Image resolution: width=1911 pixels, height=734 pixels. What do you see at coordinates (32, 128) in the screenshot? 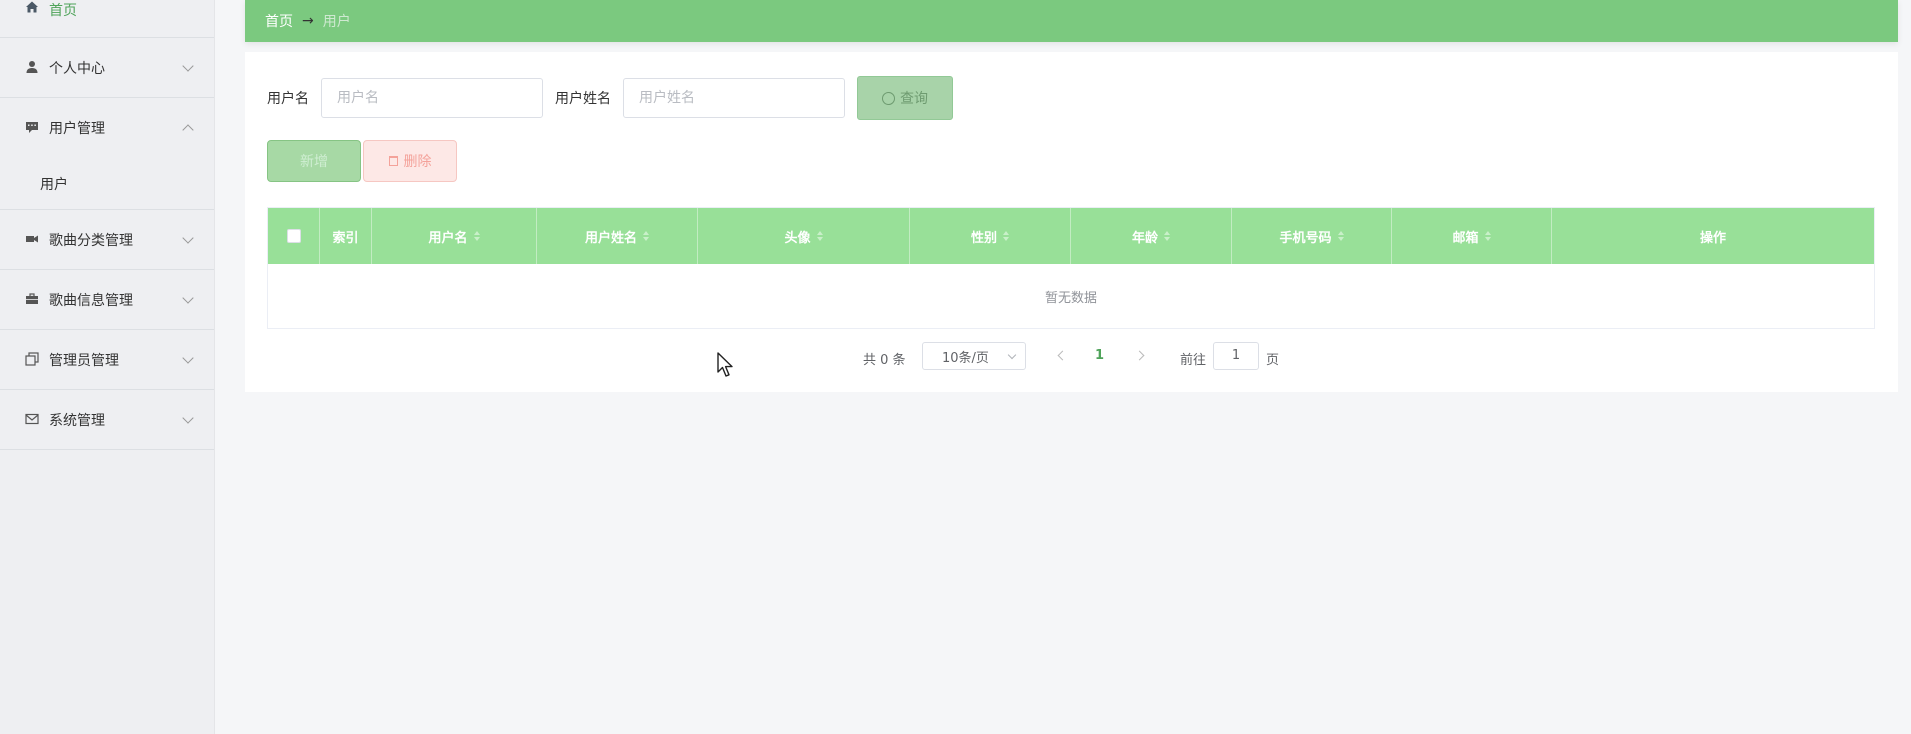
I see `message-icon` at bounding box center [32, 128].